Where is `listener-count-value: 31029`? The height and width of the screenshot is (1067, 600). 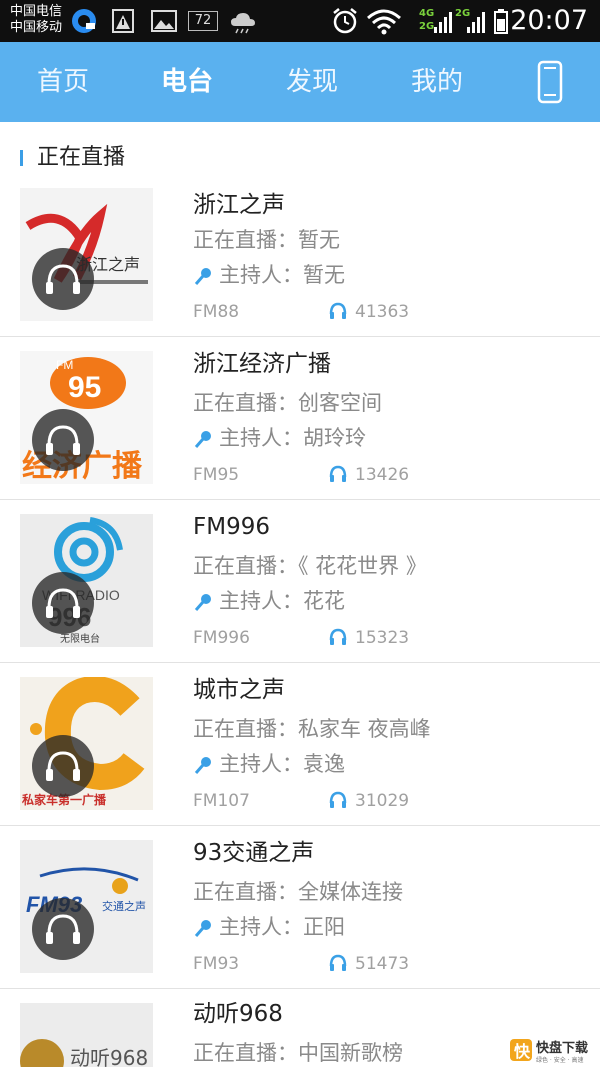 listener-count-value: 31029 is located at coordinates (382, 801).